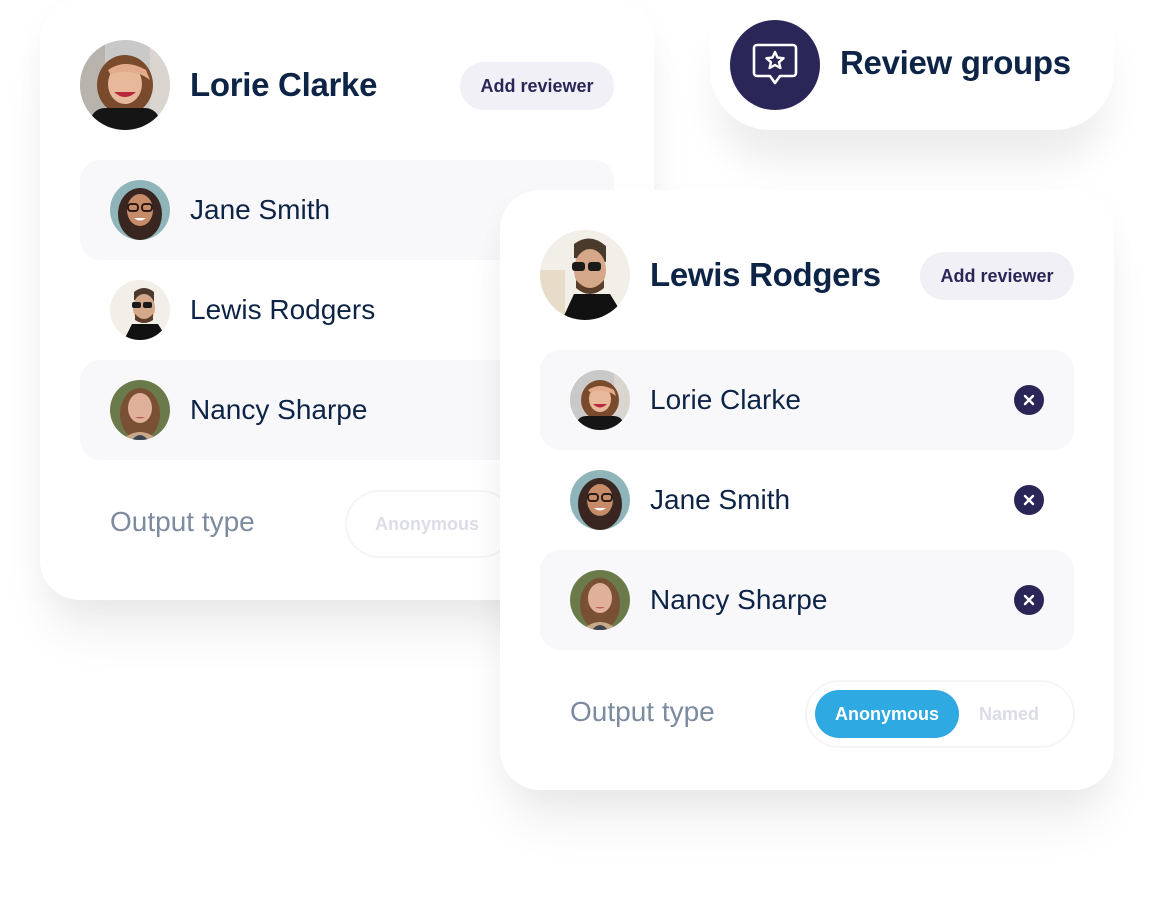  Describe the element at coordinates (283, 309) in the screenshot. I see `reviewer-name: Lewis Rodgers` at that location.